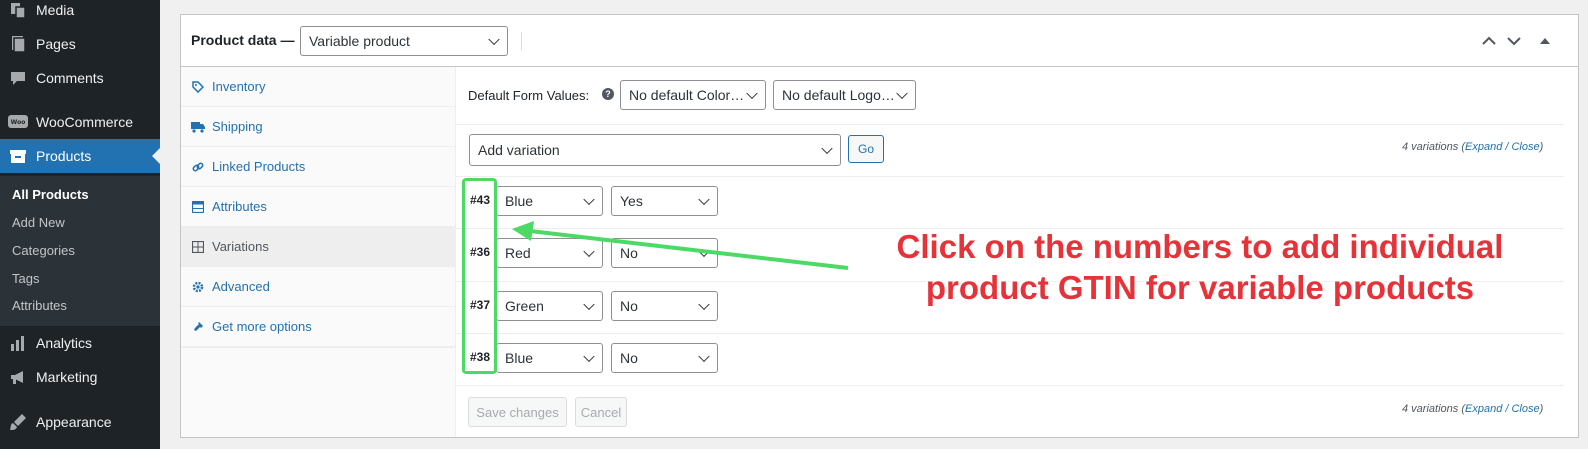 The width and height of the screenshot is (1588, 449). What do you see at coordinates (38, 222) in the screenshot?
I see `submenu-add-new: Add New` at bounding box center [38, 222].